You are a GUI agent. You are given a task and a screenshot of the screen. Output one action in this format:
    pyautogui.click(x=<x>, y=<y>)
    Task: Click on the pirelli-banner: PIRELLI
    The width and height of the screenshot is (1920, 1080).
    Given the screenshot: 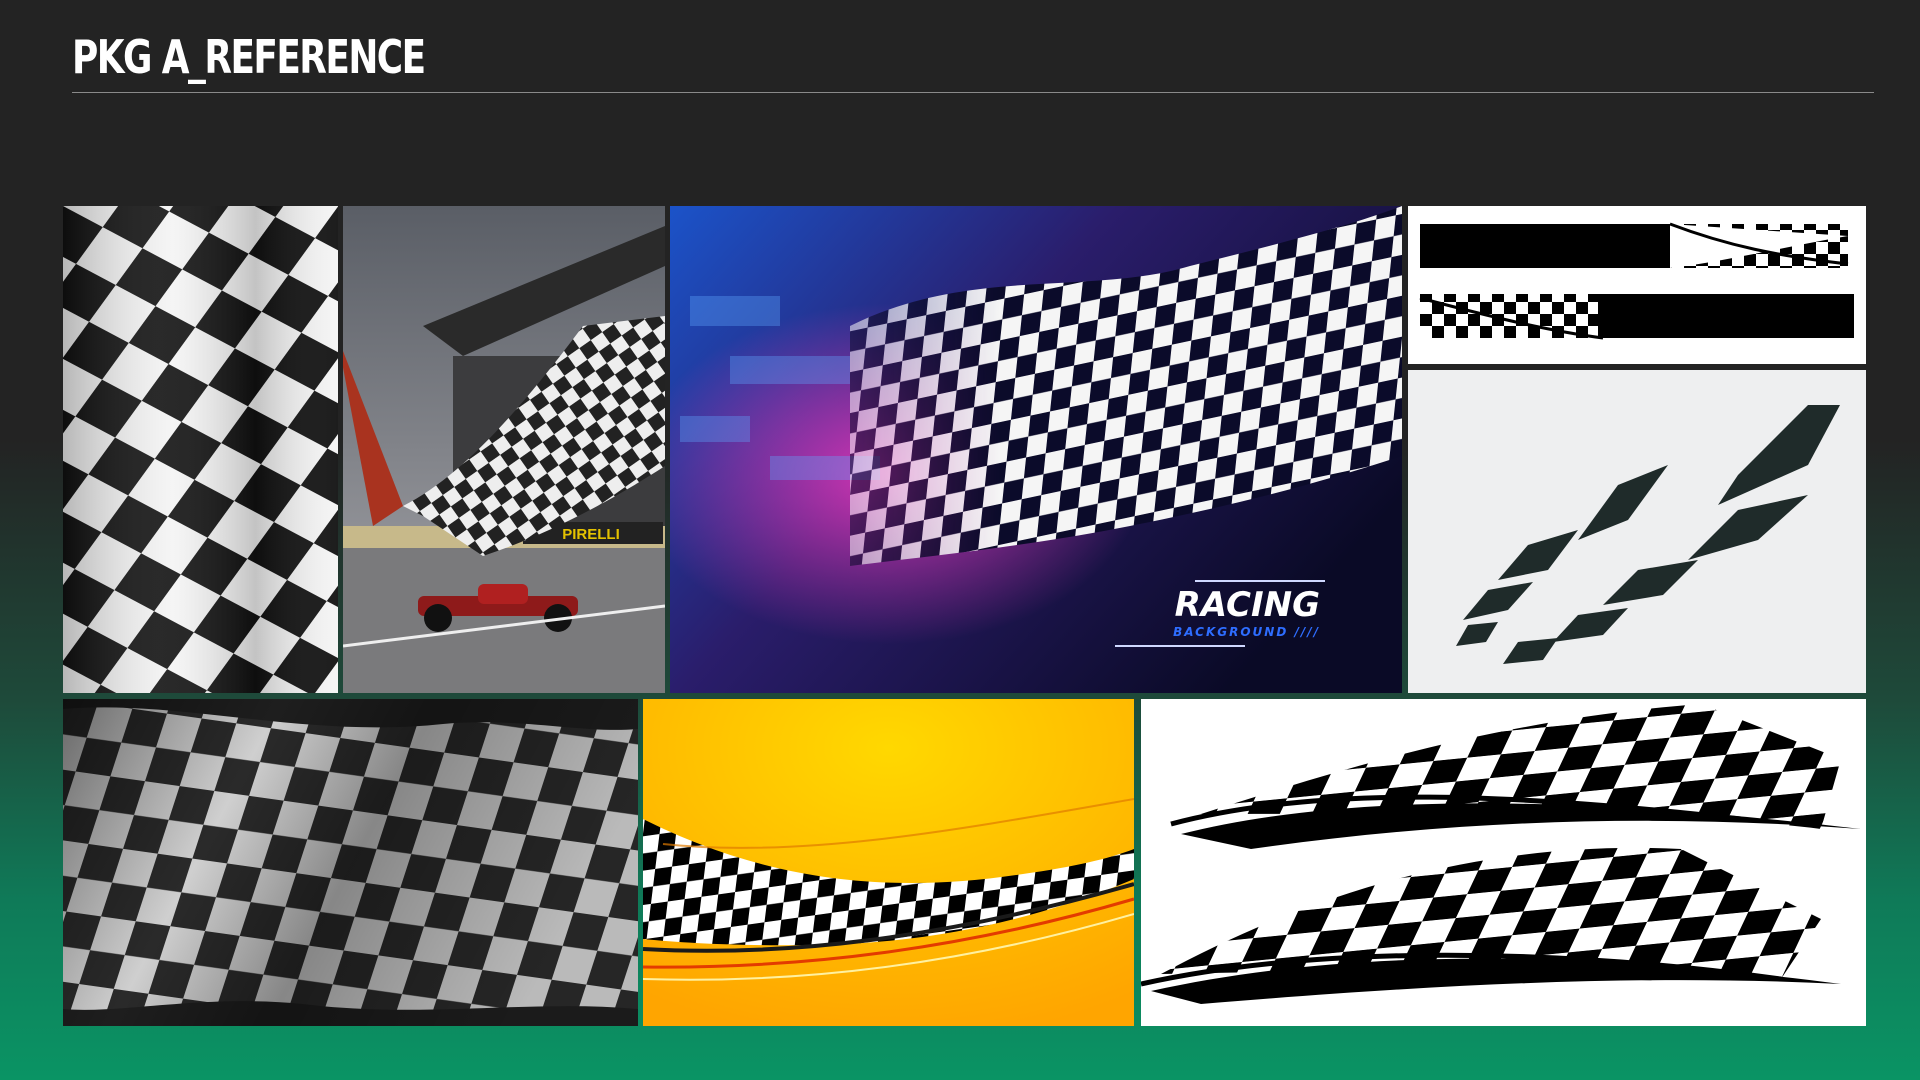 What is the action you would take?
    pyautogui.click(x=591, y=534)
    